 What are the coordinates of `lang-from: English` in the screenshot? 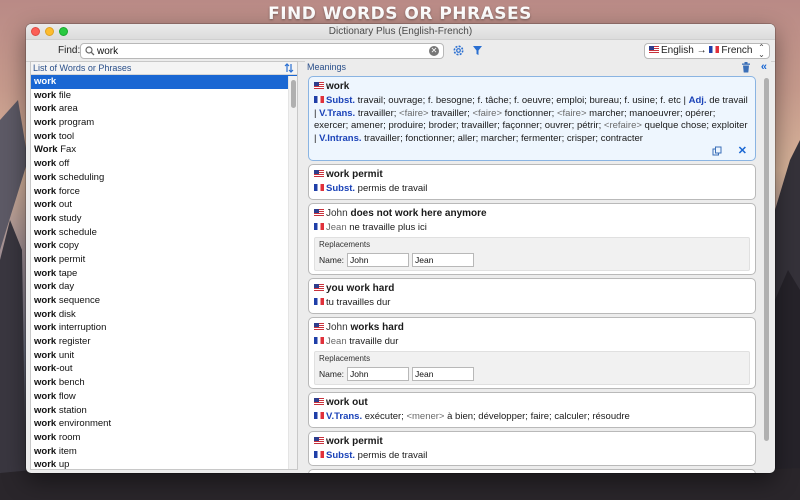 It's located at (677, 50).